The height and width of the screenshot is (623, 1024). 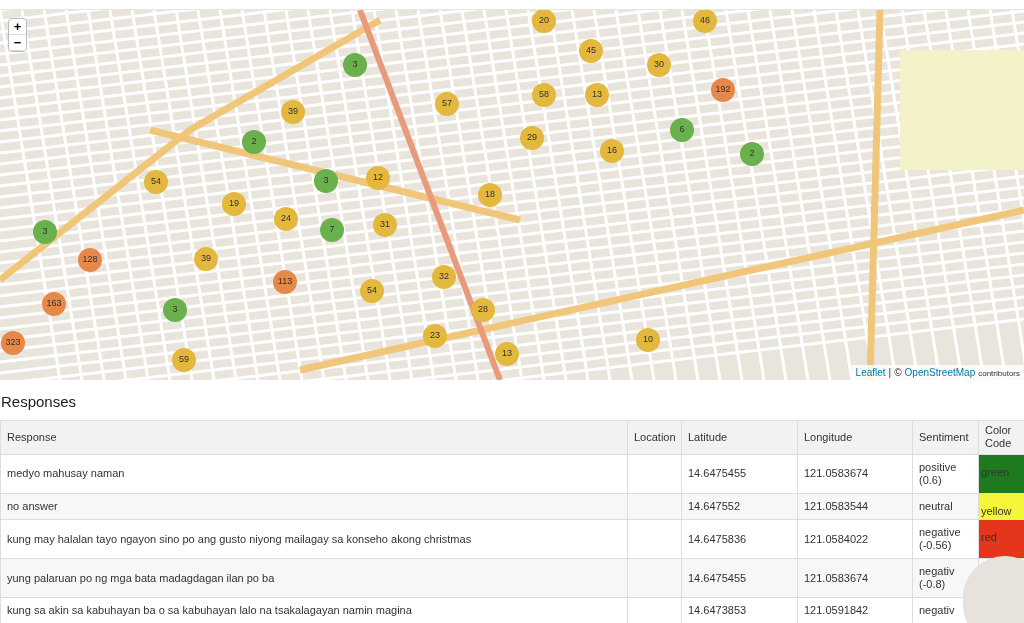 What do you see at coordinates (332, 230) in the screenshot?
I see `cluster-marker: 7` at bounding box center [332, 230].